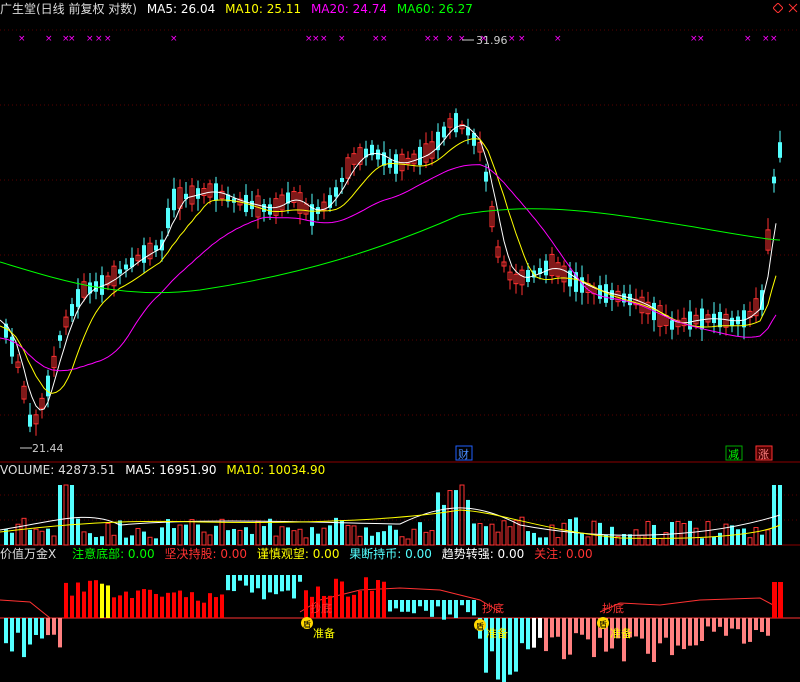 The image size is (800, 682). What do you see at coordinates (171, 470) in the screenshot?
I see `volume-ma5-readout: MA5: 16951.90` at bounding box center [171, 470].